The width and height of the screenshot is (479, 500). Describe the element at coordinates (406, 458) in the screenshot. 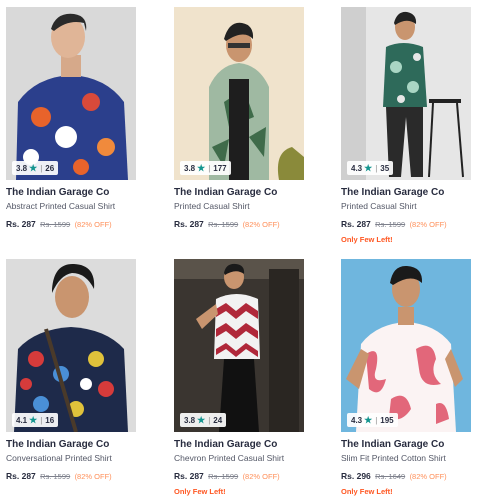

I see `product-name: Slim Fit Printed Cotton Shirt` at that location.